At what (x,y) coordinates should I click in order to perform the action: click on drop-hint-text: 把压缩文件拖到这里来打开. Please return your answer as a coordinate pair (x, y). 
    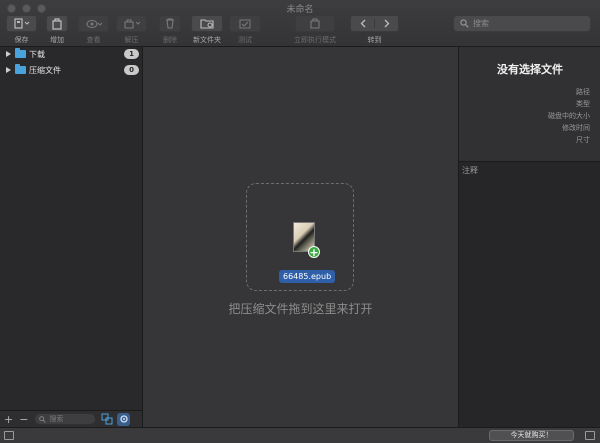
    Looking at the image, I should click on (300, 309).